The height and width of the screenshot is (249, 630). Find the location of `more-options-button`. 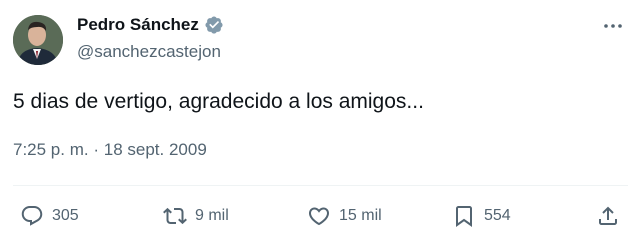

more-options-button is located at coordinates (613, 26).